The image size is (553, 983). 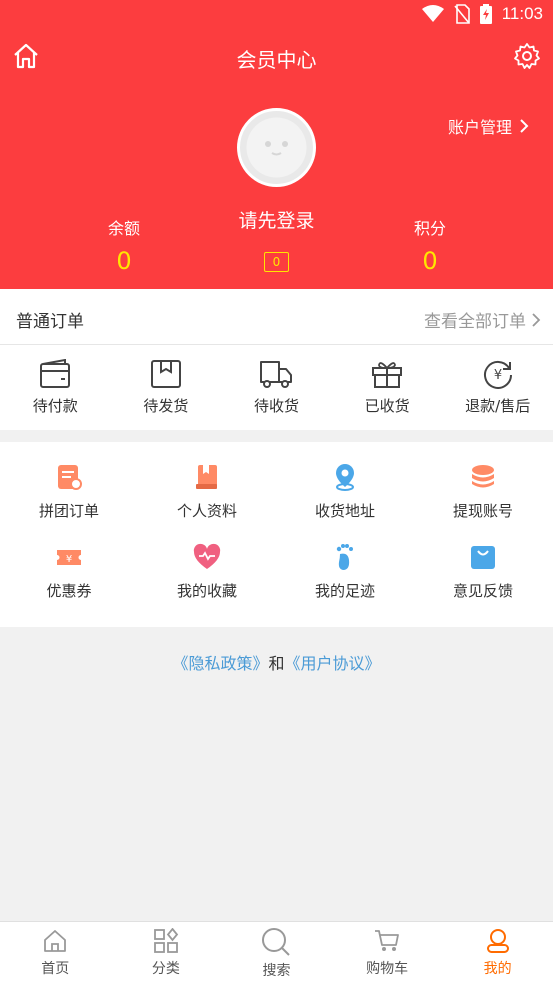 I want to click on balance-stat: 余额 0, so click(x=124, y=245).